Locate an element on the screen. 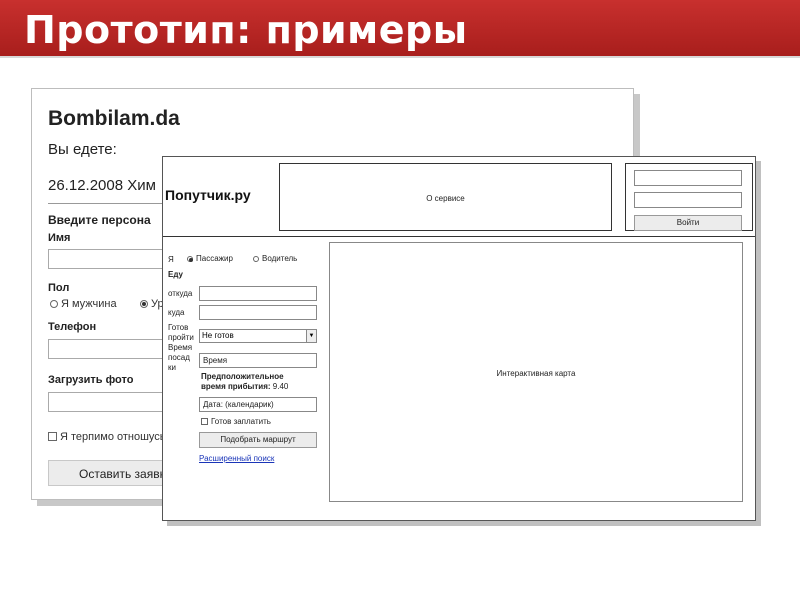 This screenshot has height=600, width=800. ready-label-1: Готов is located at coordinates (178, 327).